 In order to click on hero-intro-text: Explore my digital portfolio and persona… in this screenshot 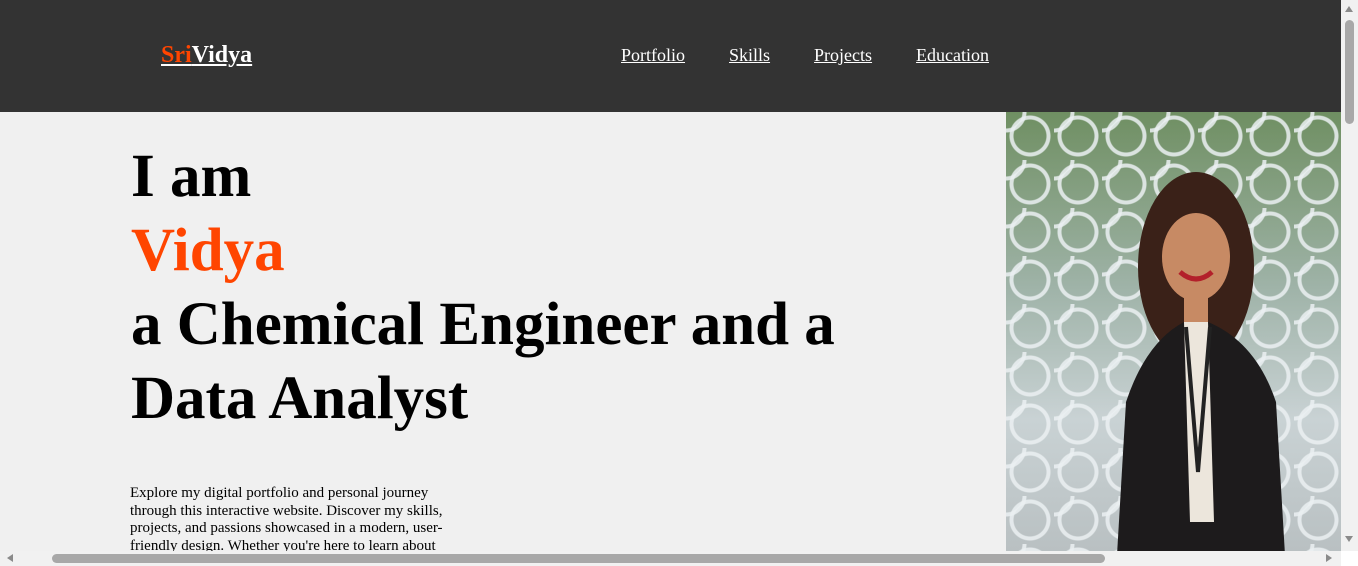, I will do `click(286, 518)`.